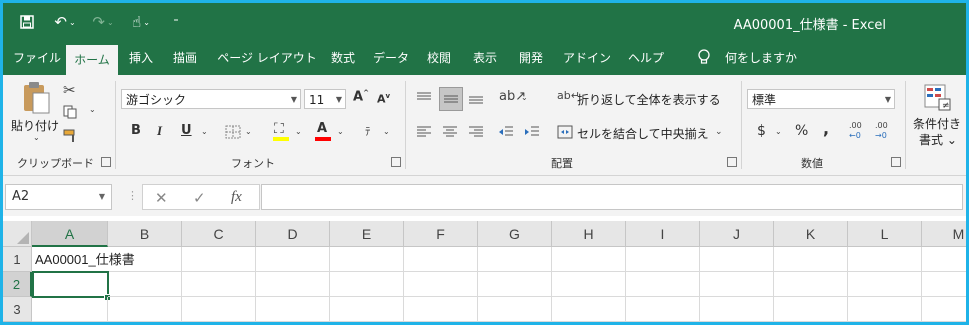  Describe the element at coordinates (70, 284) in the screenshot. I see `cell-a2-active` at that location.